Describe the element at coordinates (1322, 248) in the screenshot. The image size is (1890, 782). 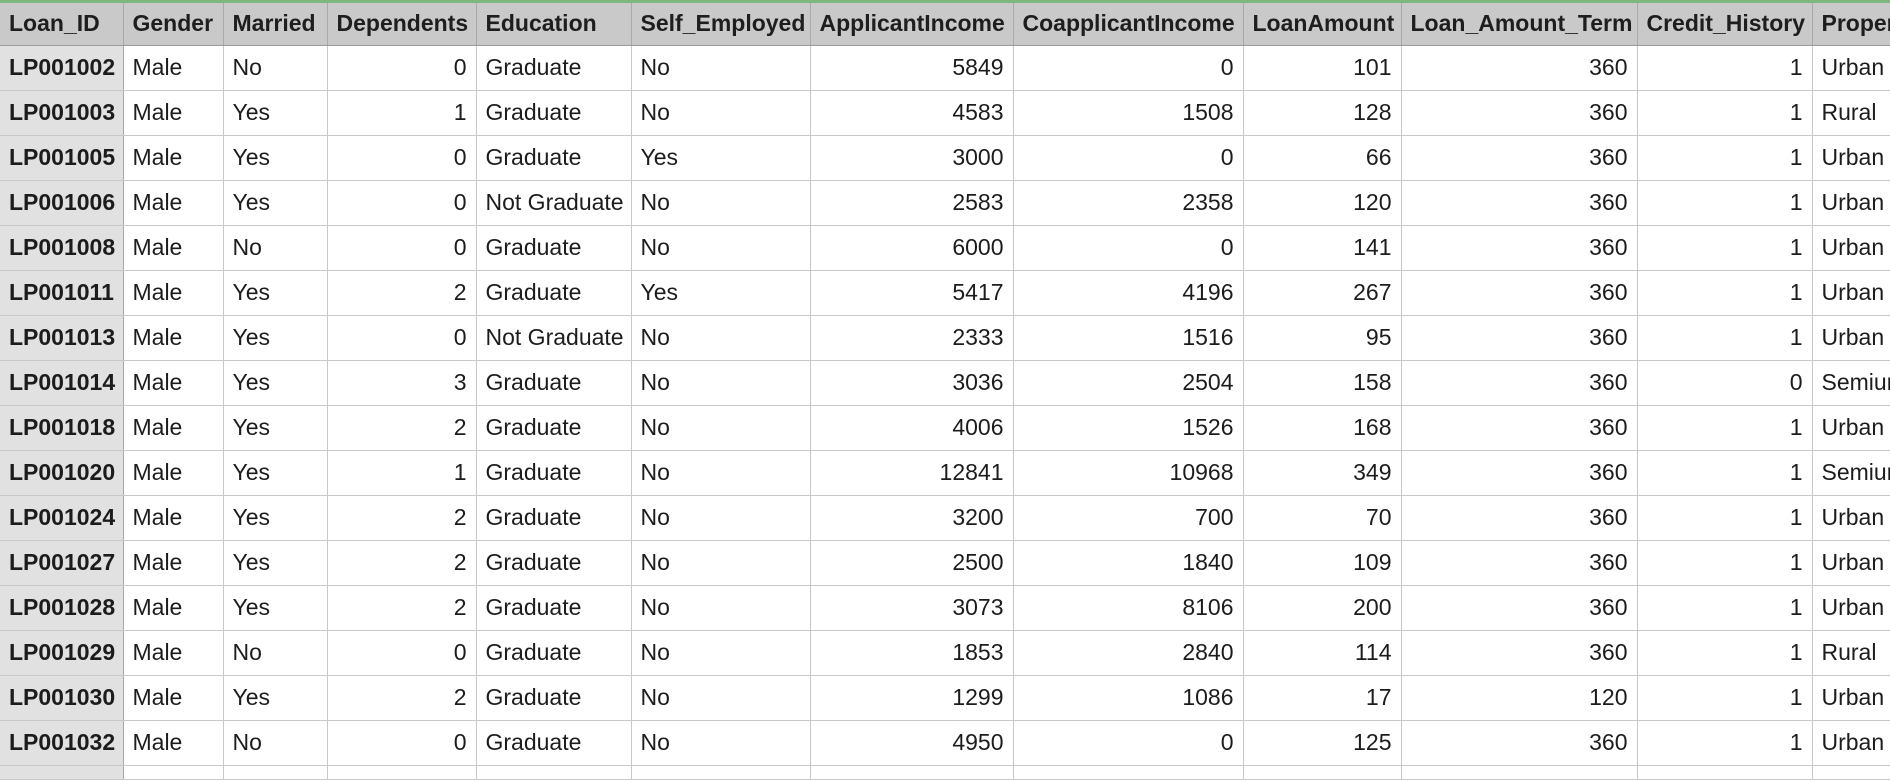
I see `cell-loan-amount: 141` at that location.